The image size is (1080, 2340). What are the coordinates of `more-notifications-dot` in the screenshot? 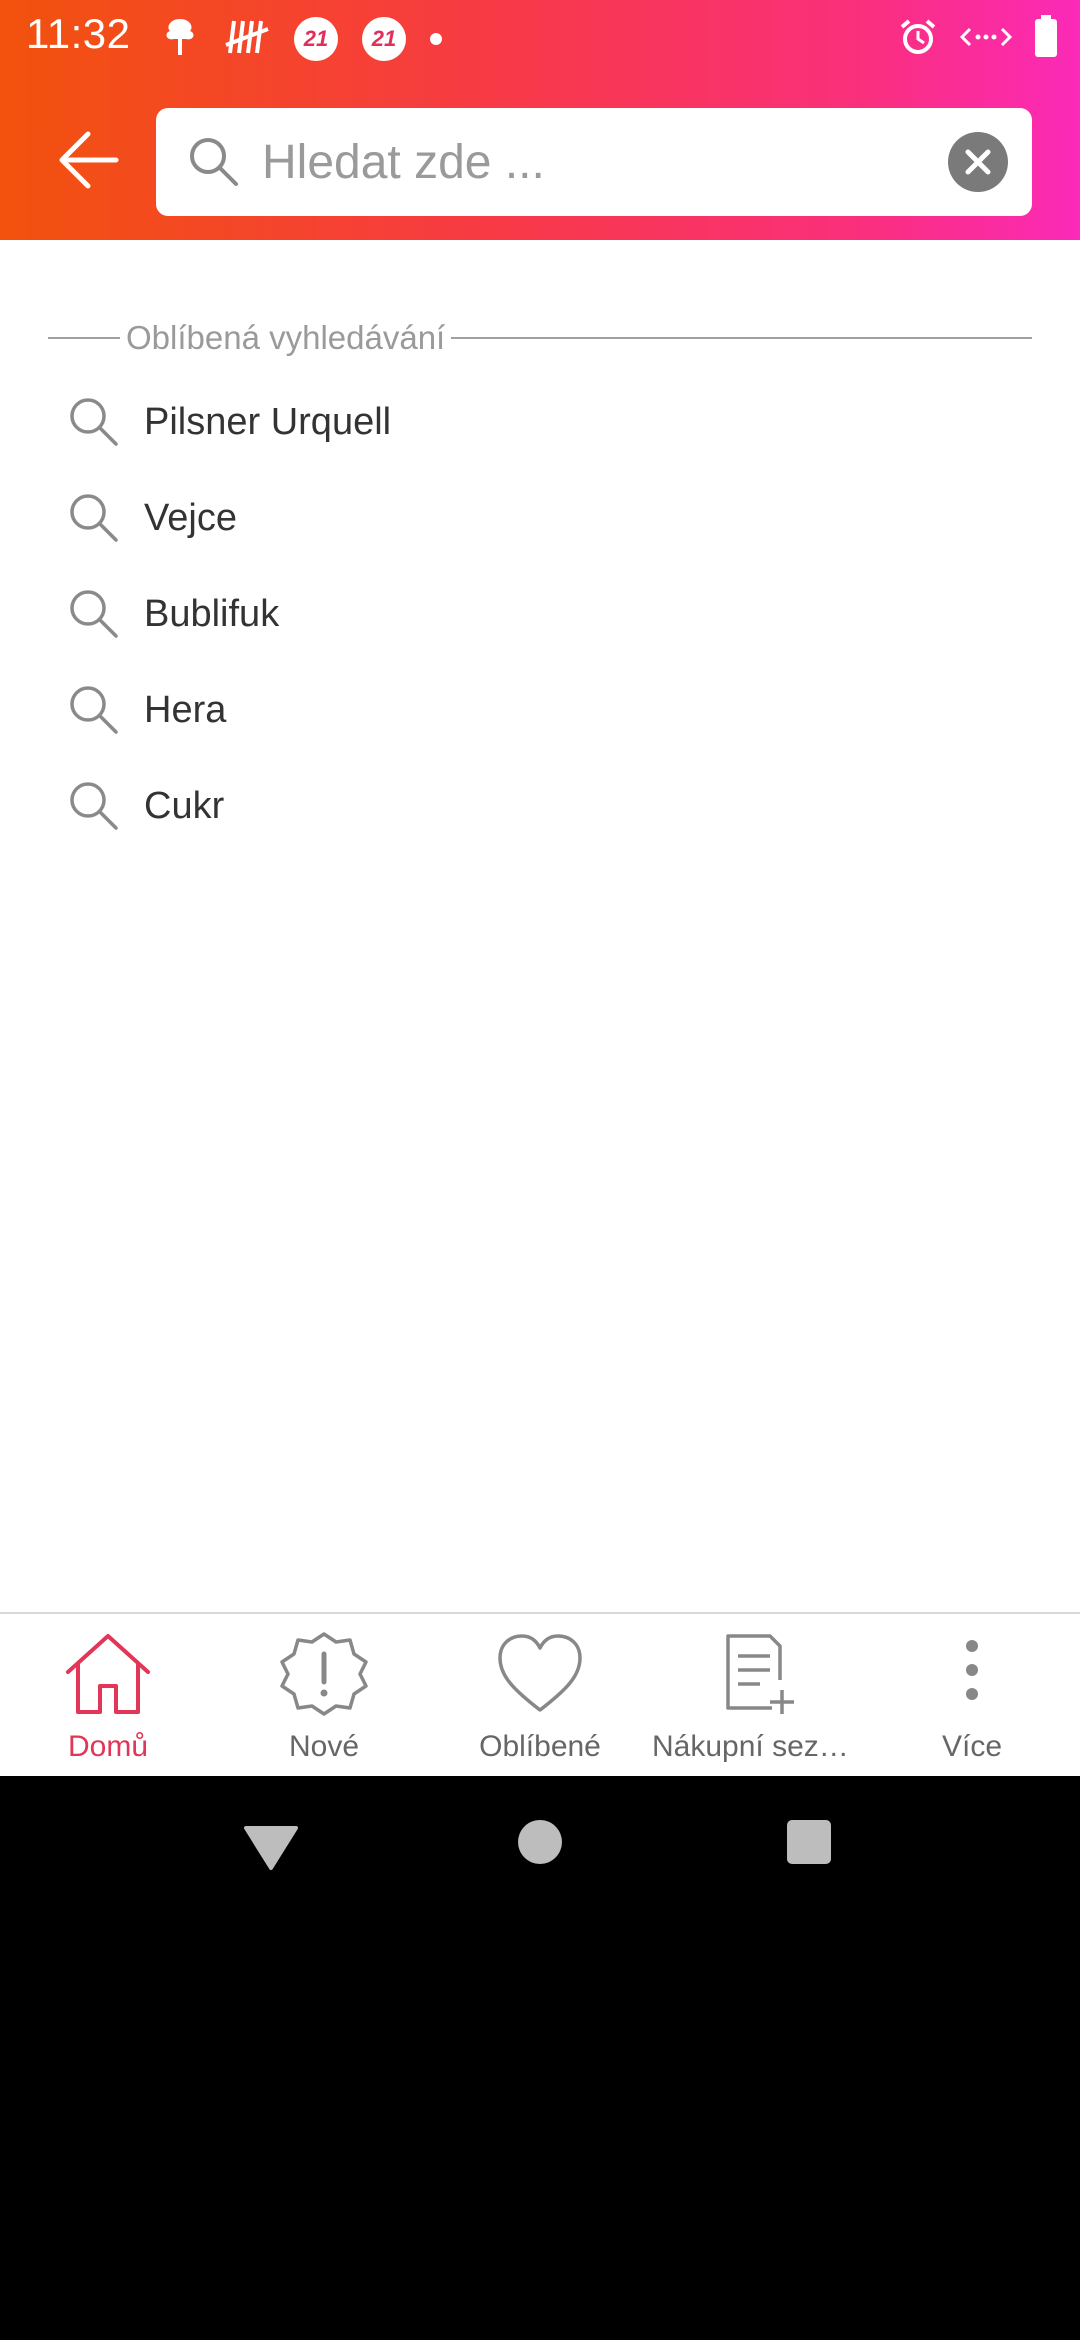 It's located at (436, 39).